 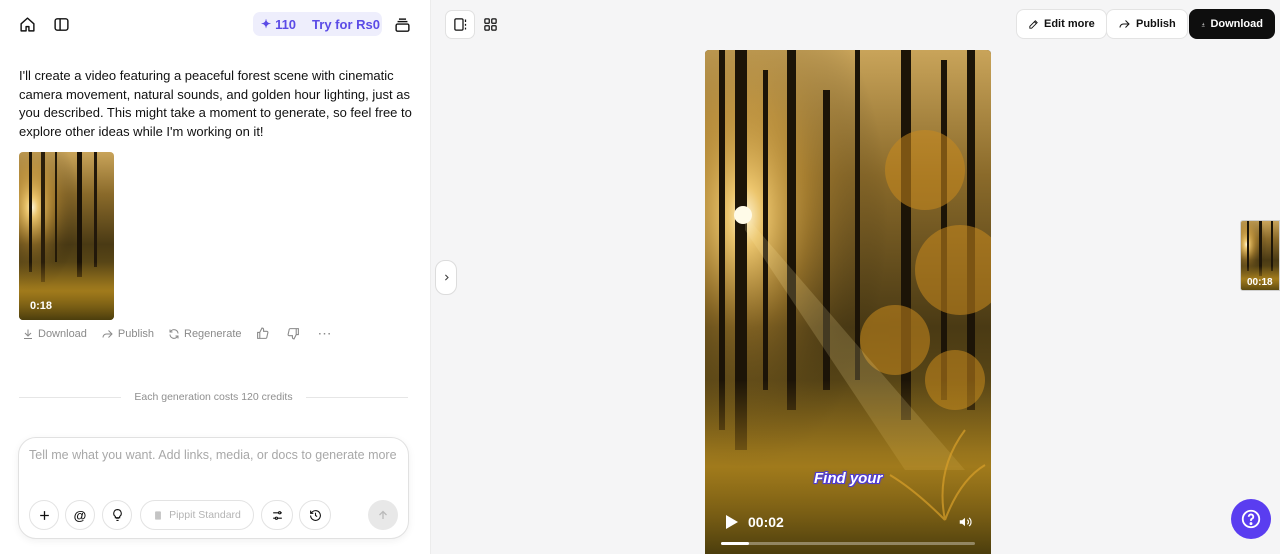 What do you see at coordinates (135, 333) in the screenshot?
I see `publish-action-label: Publish` at bounding box center [135, 333].